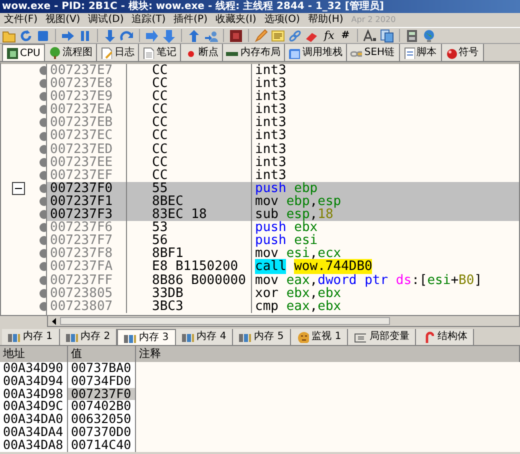 The image size is (520, 454). I want to click on disassembly-row: 007237ED CC int3, so click(283, 149).